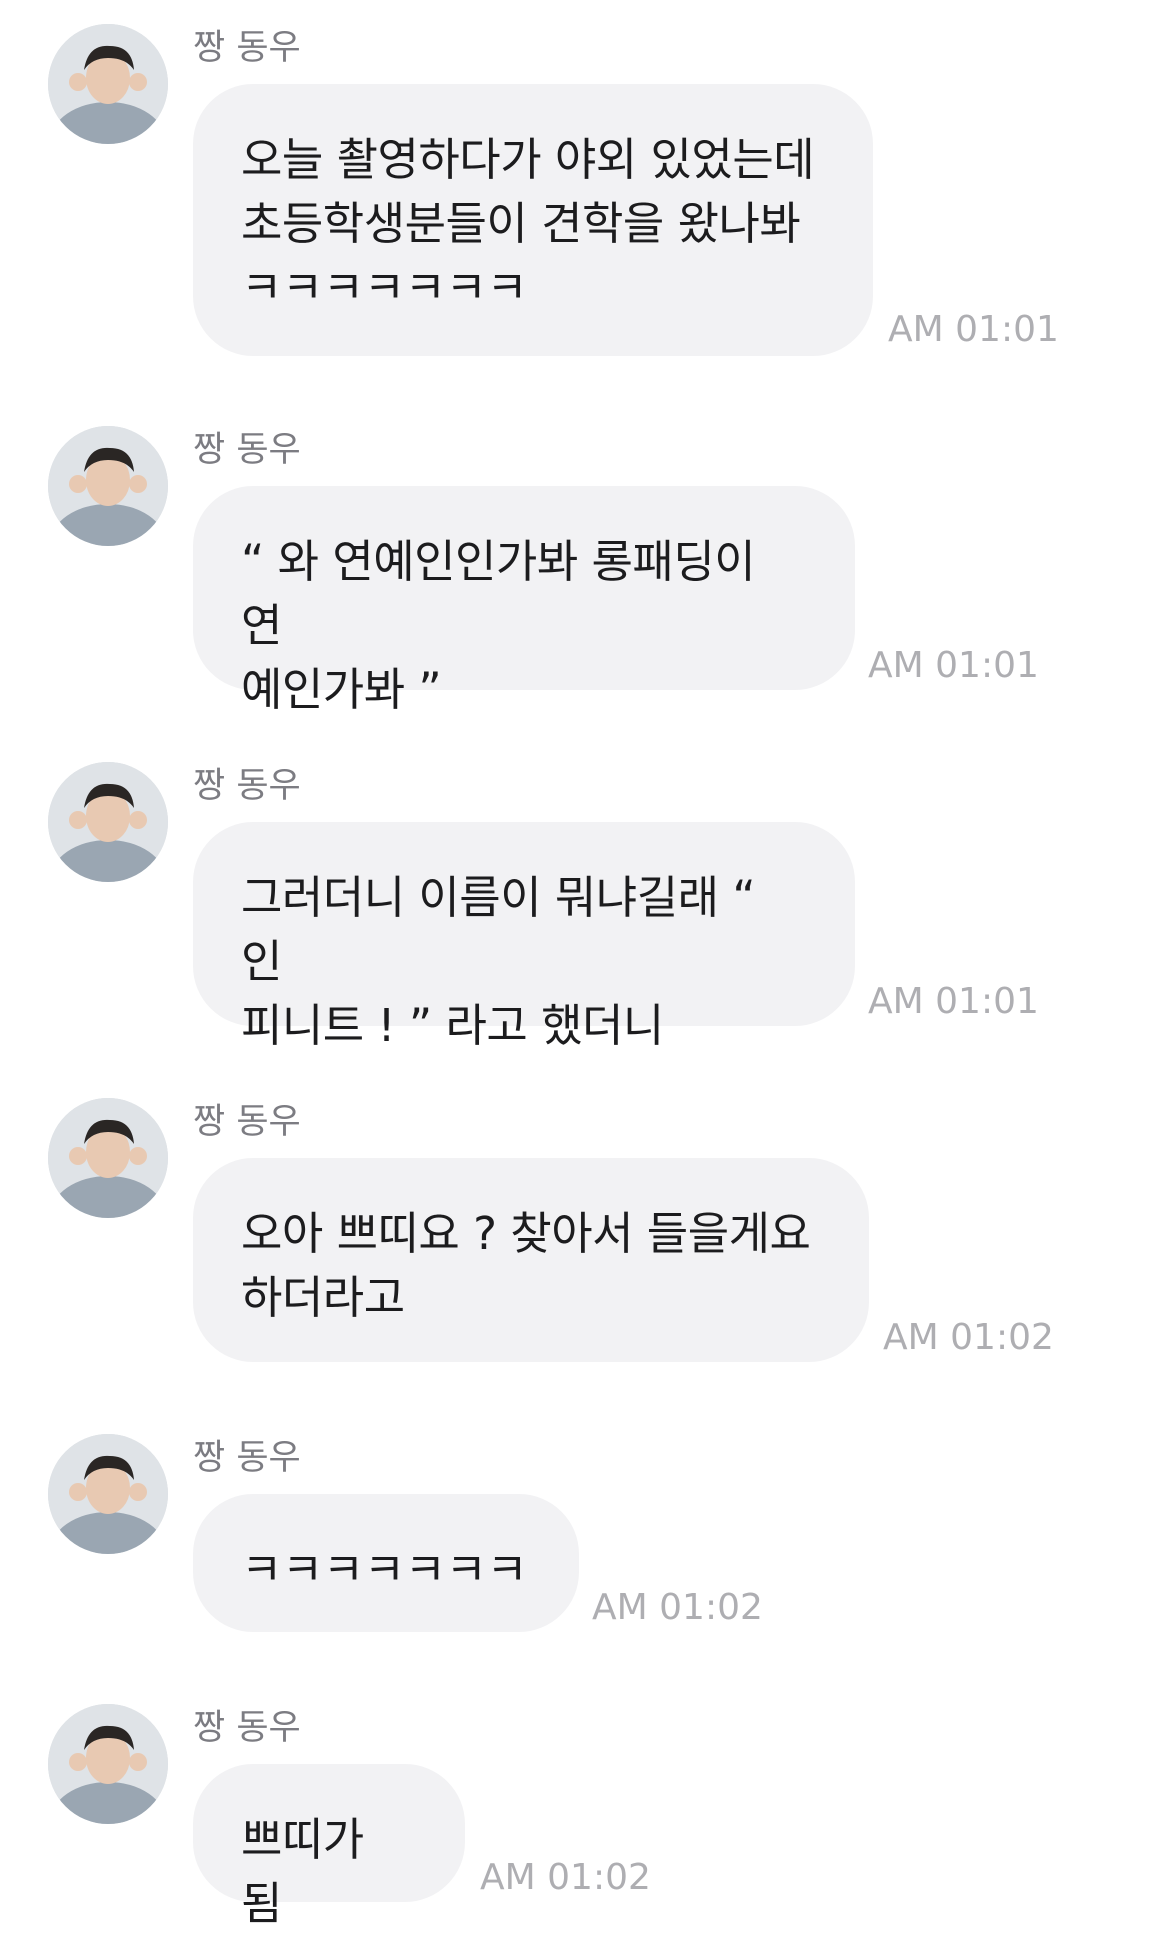 This screenshot has width=1170, height=1936. I want to click on message-row: 짱 동우 ㅋㅋㅋㅋㅋㅋㅋ AM 01:02, so click(585, 1545).